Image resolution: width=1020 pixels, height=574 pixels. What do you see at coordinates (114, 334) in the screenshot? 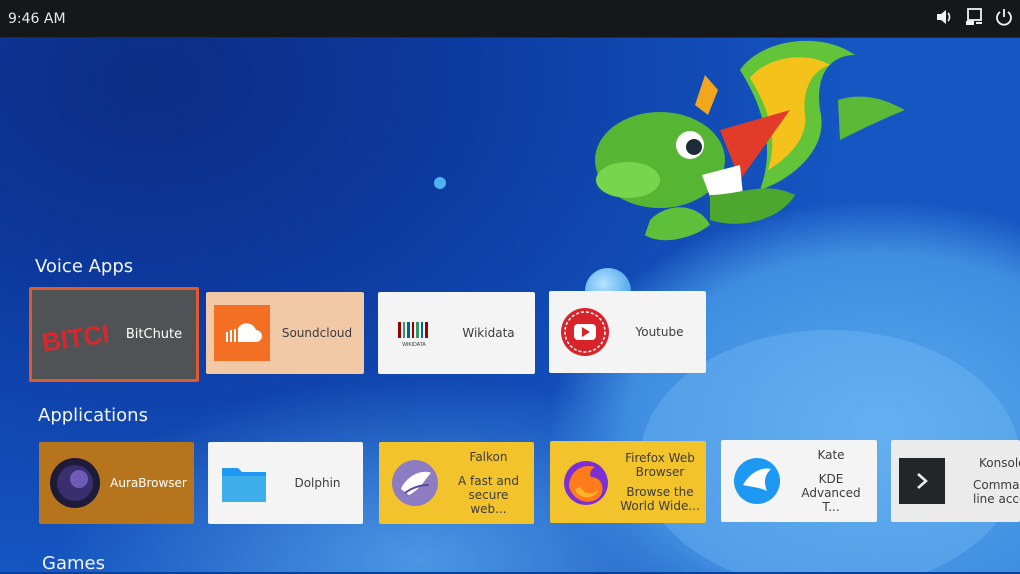
I see `card-bitchute: BITCHUTE BitChute` at bounding box center [114, 334].